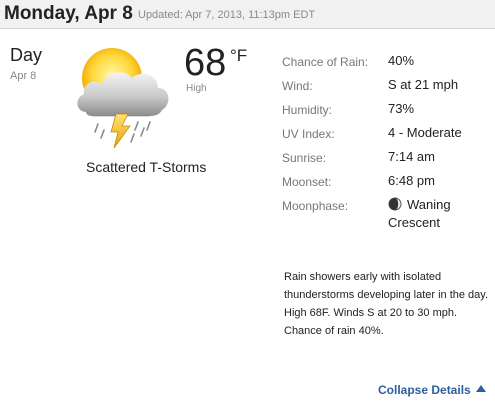  What do you see at coordinates (411, 156) in the screenshot?
I see `detail-value: 7:14 am` at bounding box center [411, 156].